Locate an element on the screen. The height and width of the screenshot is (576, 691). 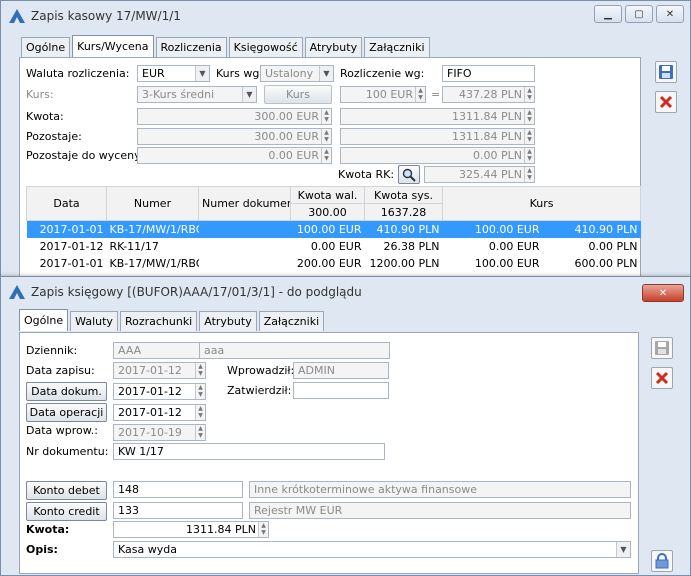
kurs-eur-field: 100 EUR ▲ ▼ is located at coordinates (383, 94).